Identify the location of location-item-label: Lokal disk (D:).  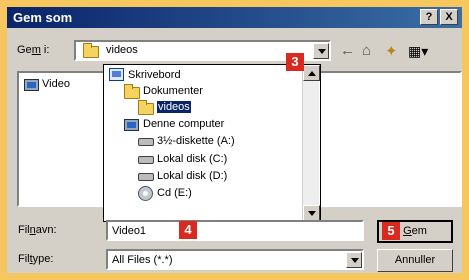
(192, 176).